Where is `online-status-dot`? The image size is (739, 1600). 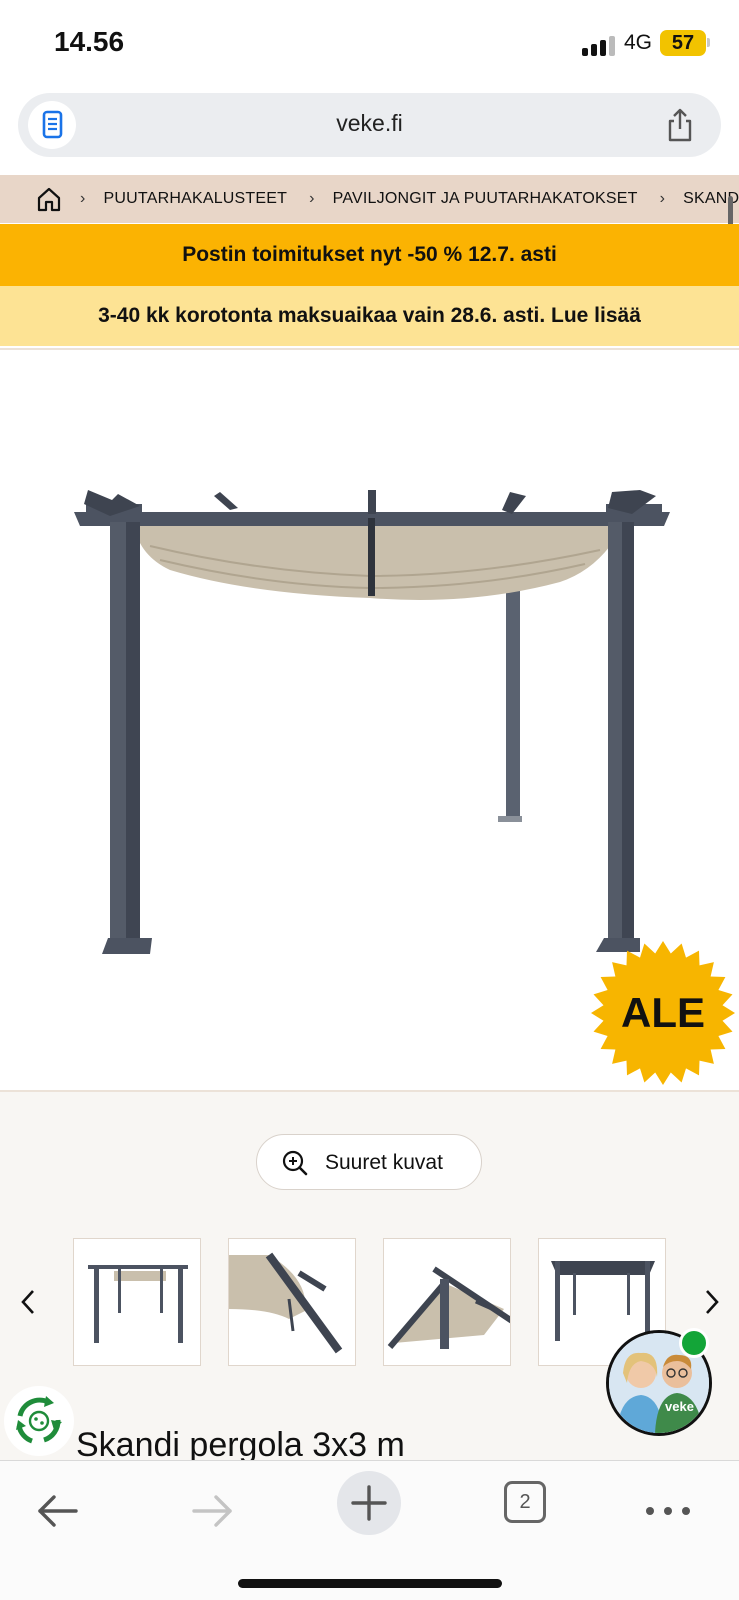 online-status-dot is located at coordinates (694, 1343).